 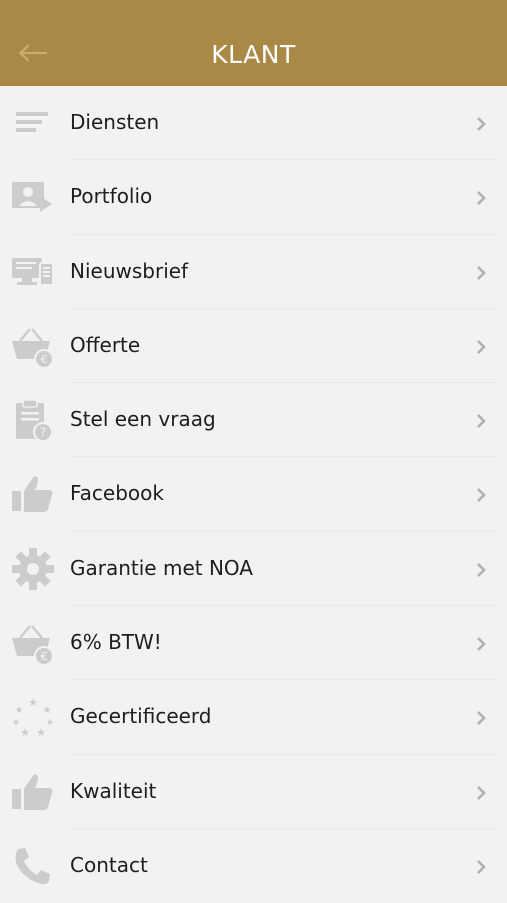 What do you see at coordinates (33, 271) in the screenshot?
I see `newsletter-devices-icon` at bounding box center [33, 271].